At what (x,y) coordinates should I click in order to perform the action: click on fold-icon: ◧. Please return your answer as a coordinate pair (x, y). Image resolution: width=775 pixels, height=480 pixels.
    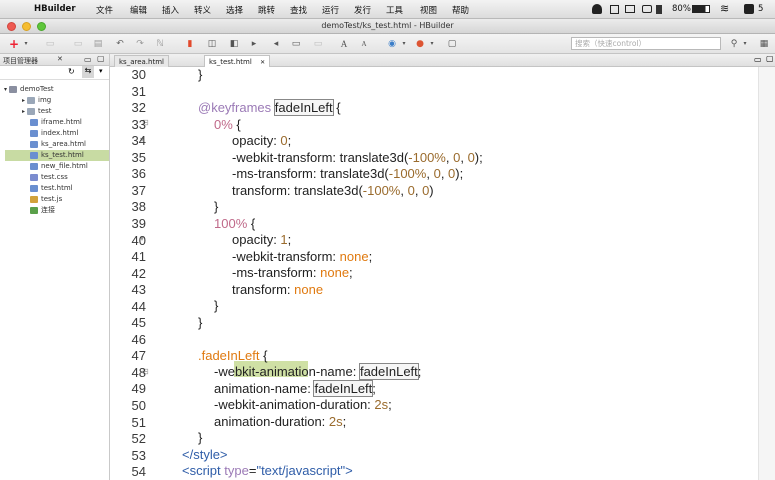
    Looking at the image, I should click on (234, 44).